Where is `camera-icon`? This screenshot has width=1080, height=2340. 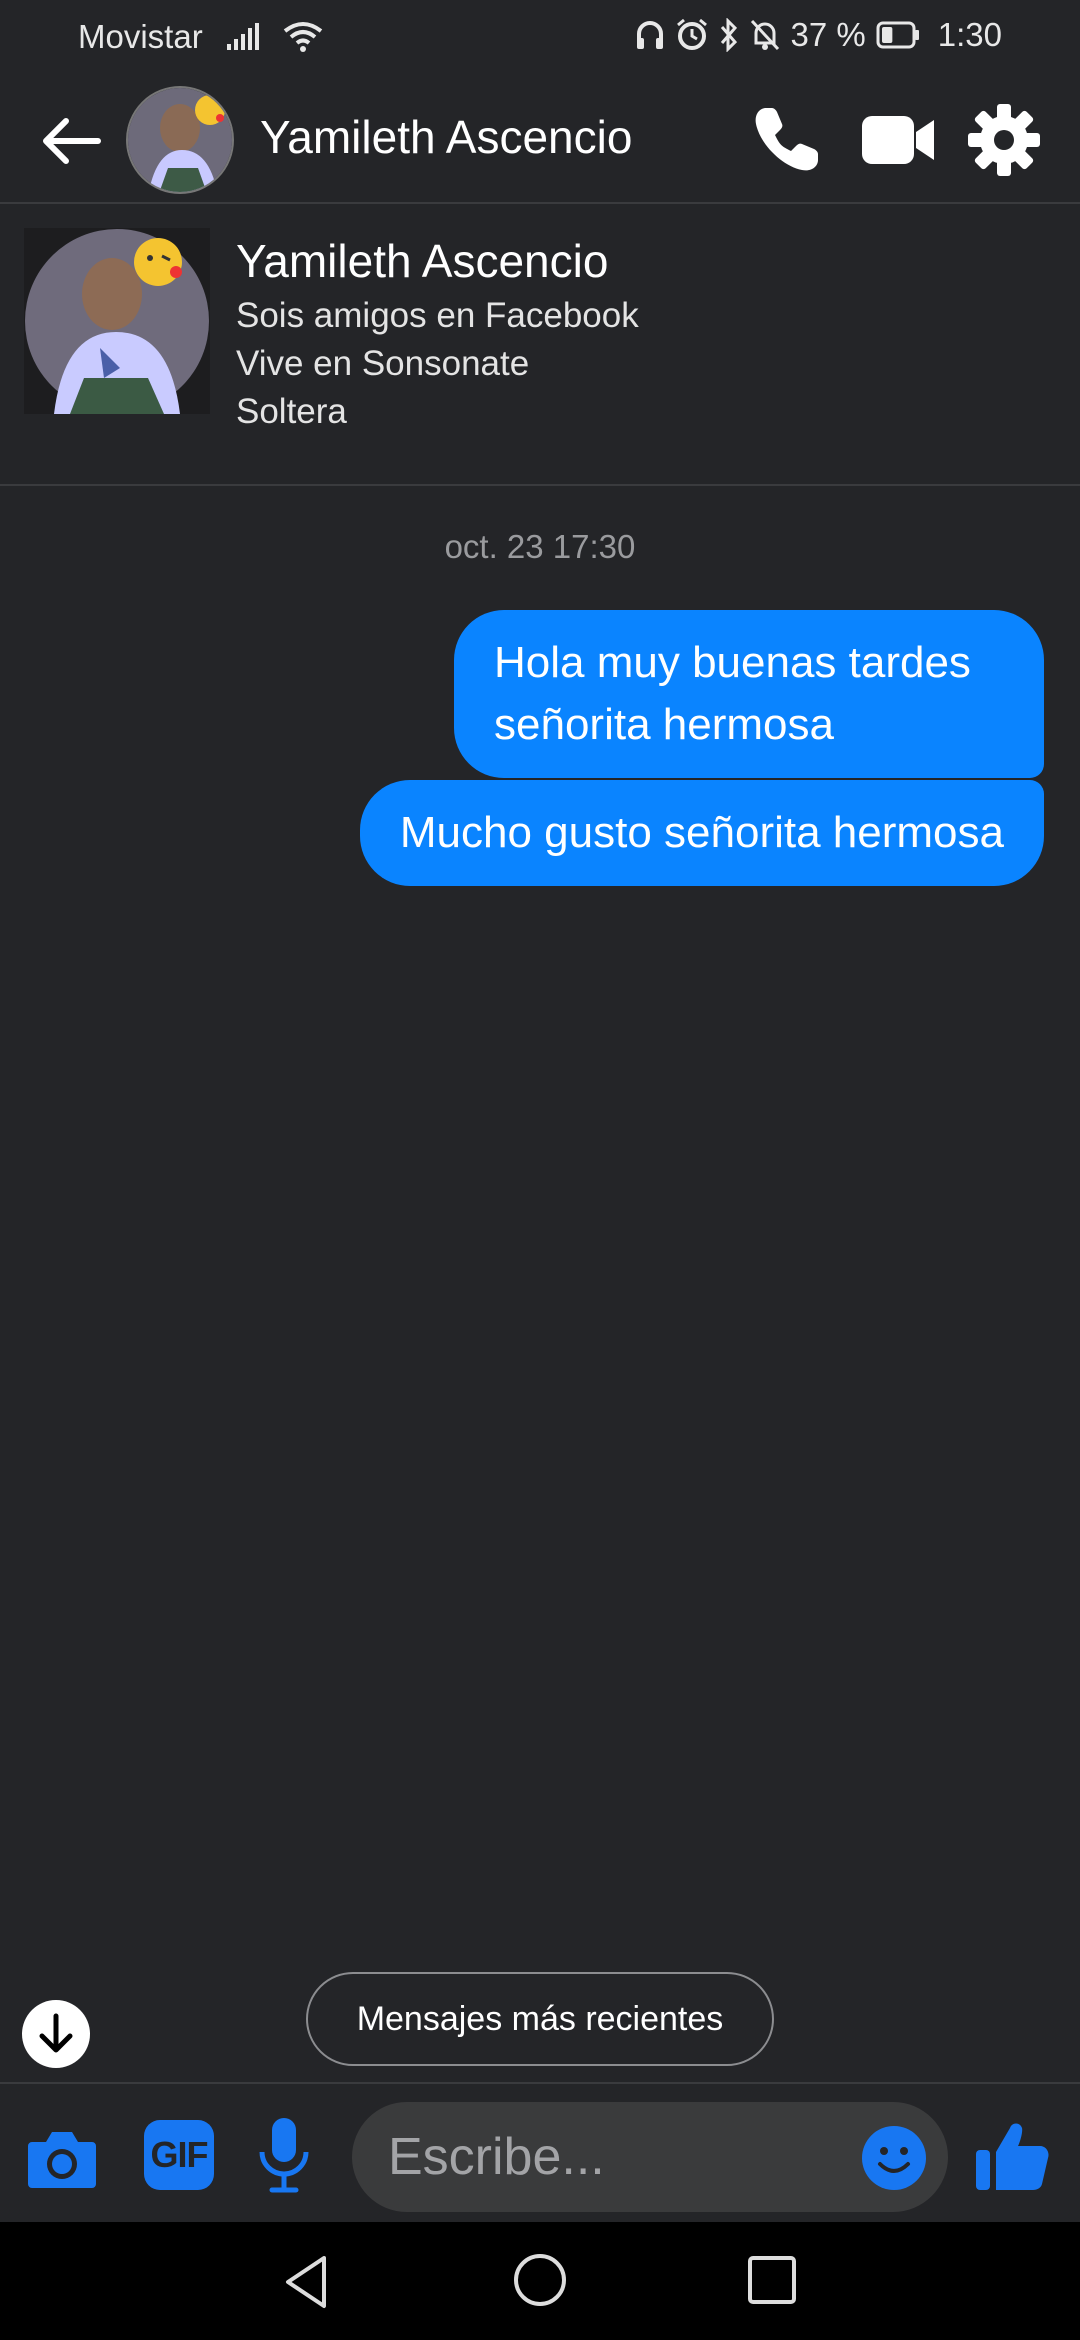 camera-icon is located at coordinates (62, 2160).